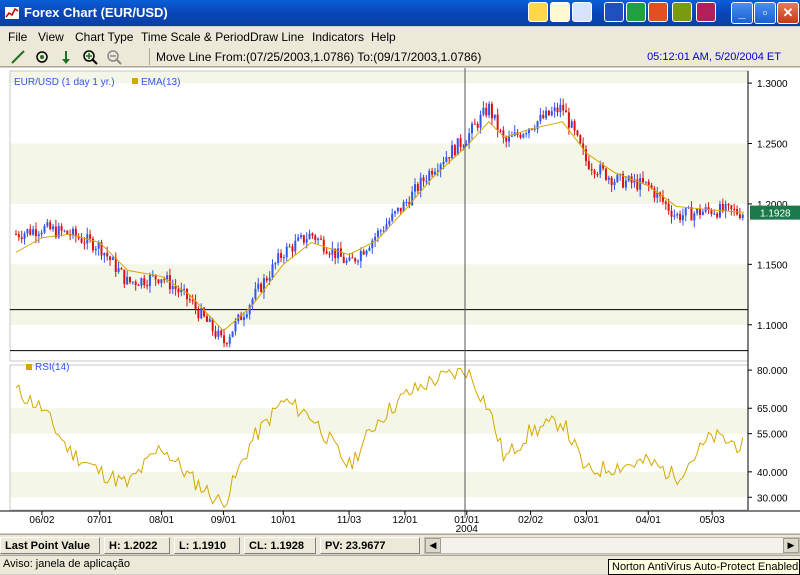  Describe the element at coordinates (712, 520) in the screenshot. I see `x-tick-label: 05/03` at that location.